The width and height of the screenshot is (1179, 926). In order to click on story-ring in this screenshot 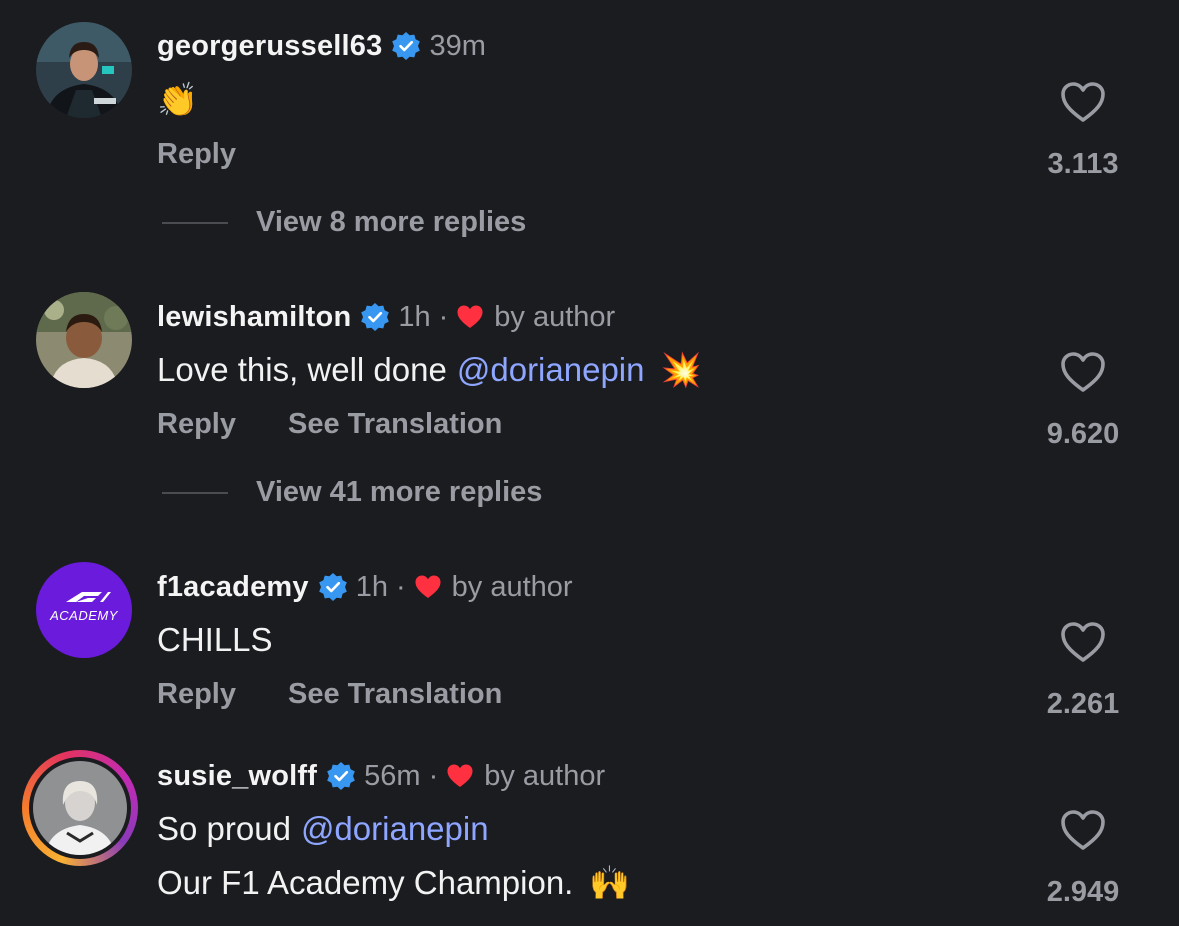, I will do `click(80, 808)`.